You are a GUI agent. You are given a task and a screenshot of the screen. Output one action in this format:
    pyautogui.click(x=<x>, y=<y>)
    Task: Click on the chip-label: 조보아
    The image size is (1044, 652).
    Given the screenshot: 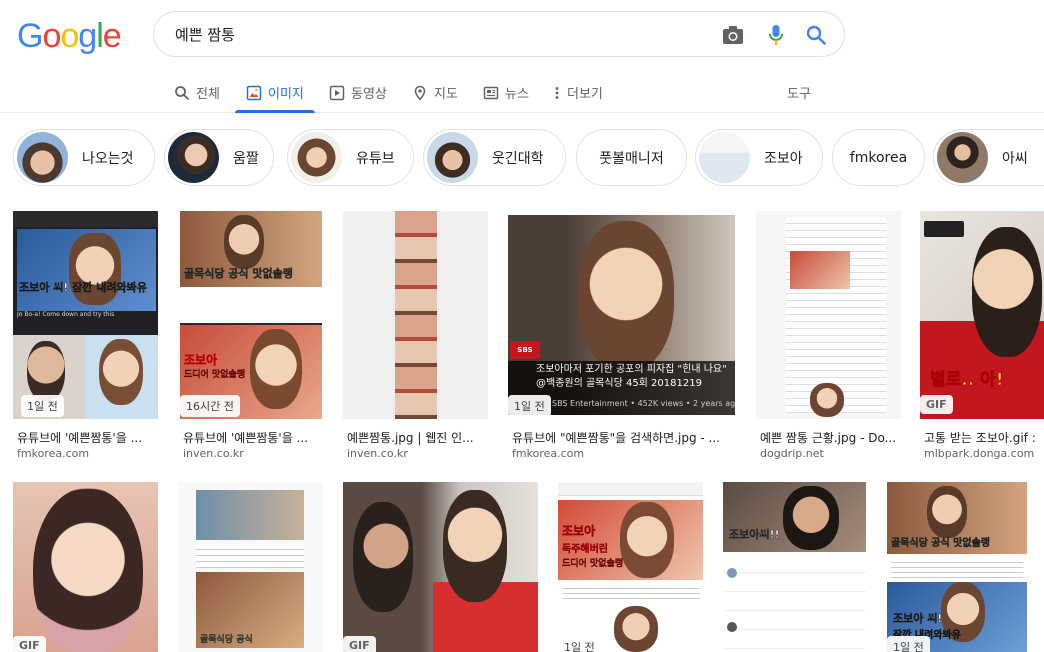 What is the action you would take?
    pyautogui.click(x=783, y=158)
    